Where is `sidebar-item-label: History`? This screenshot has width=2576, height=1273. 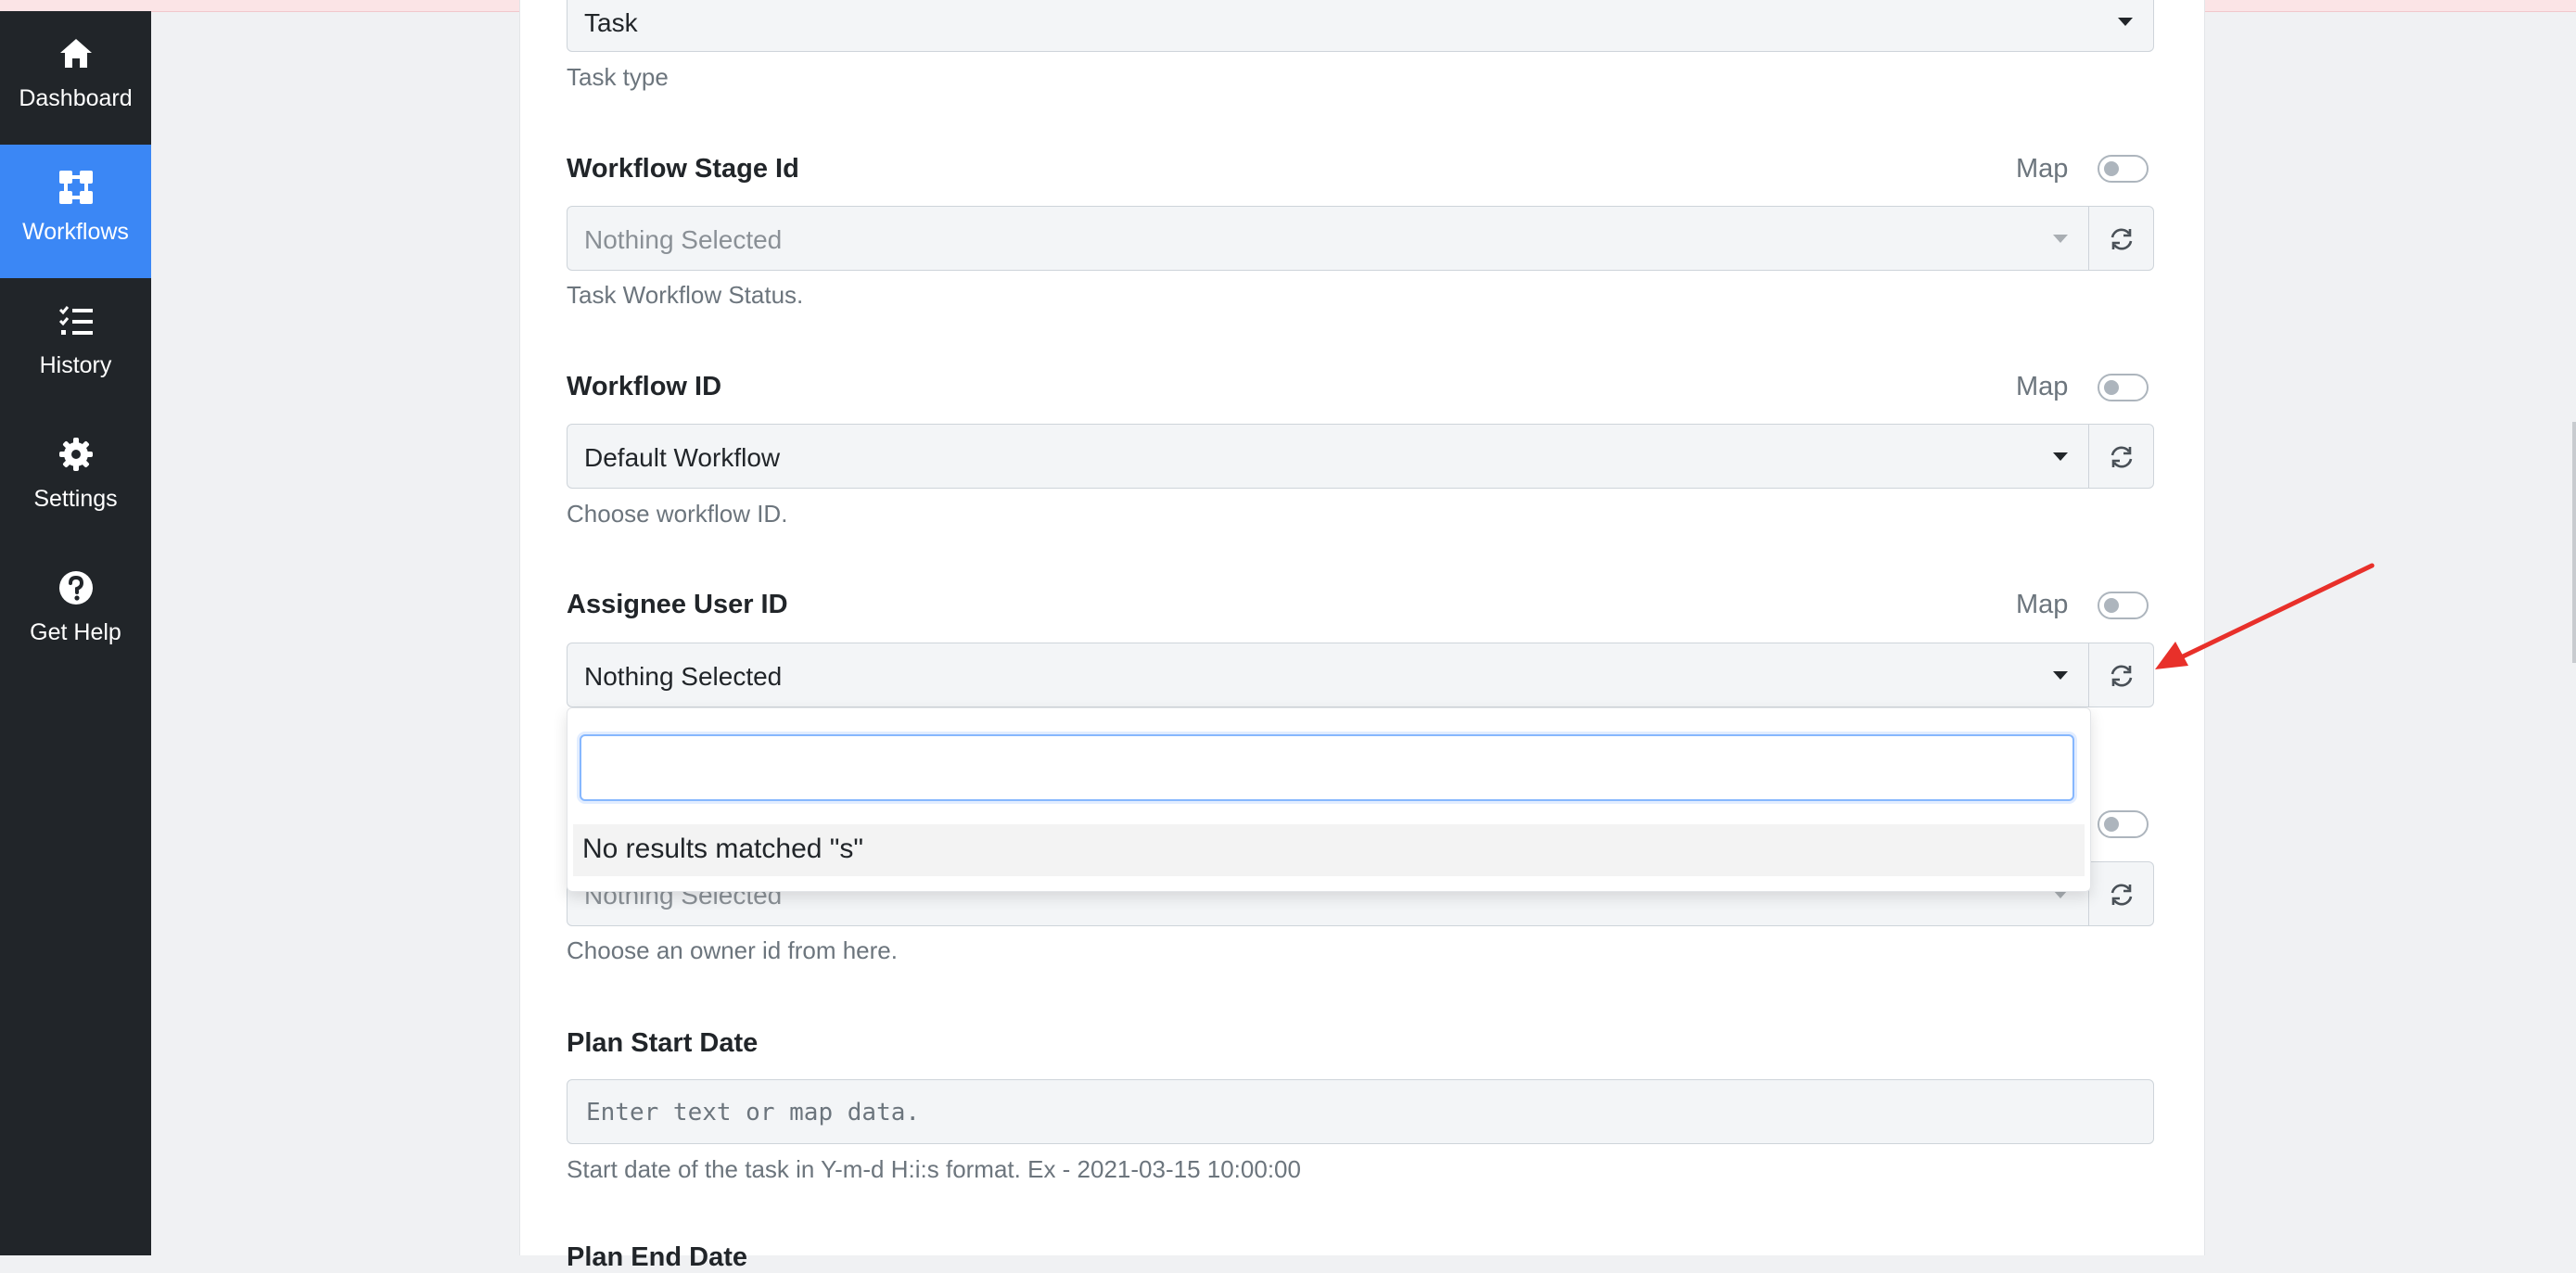
sidebar-item-label: History is located at coordinates (75, 365).